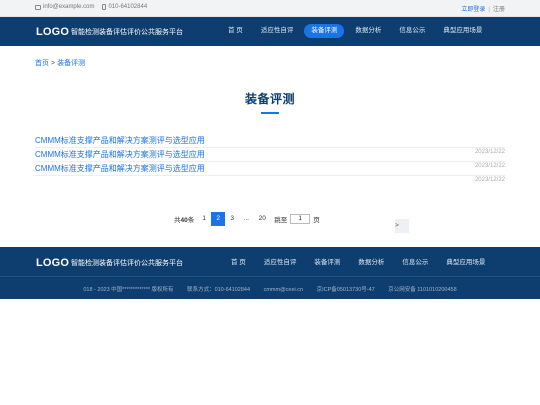  Describe the element at coordinates (280, 261) in the screenshot. I see `footer-nav-self-assessment: 适应性自评` at that location.